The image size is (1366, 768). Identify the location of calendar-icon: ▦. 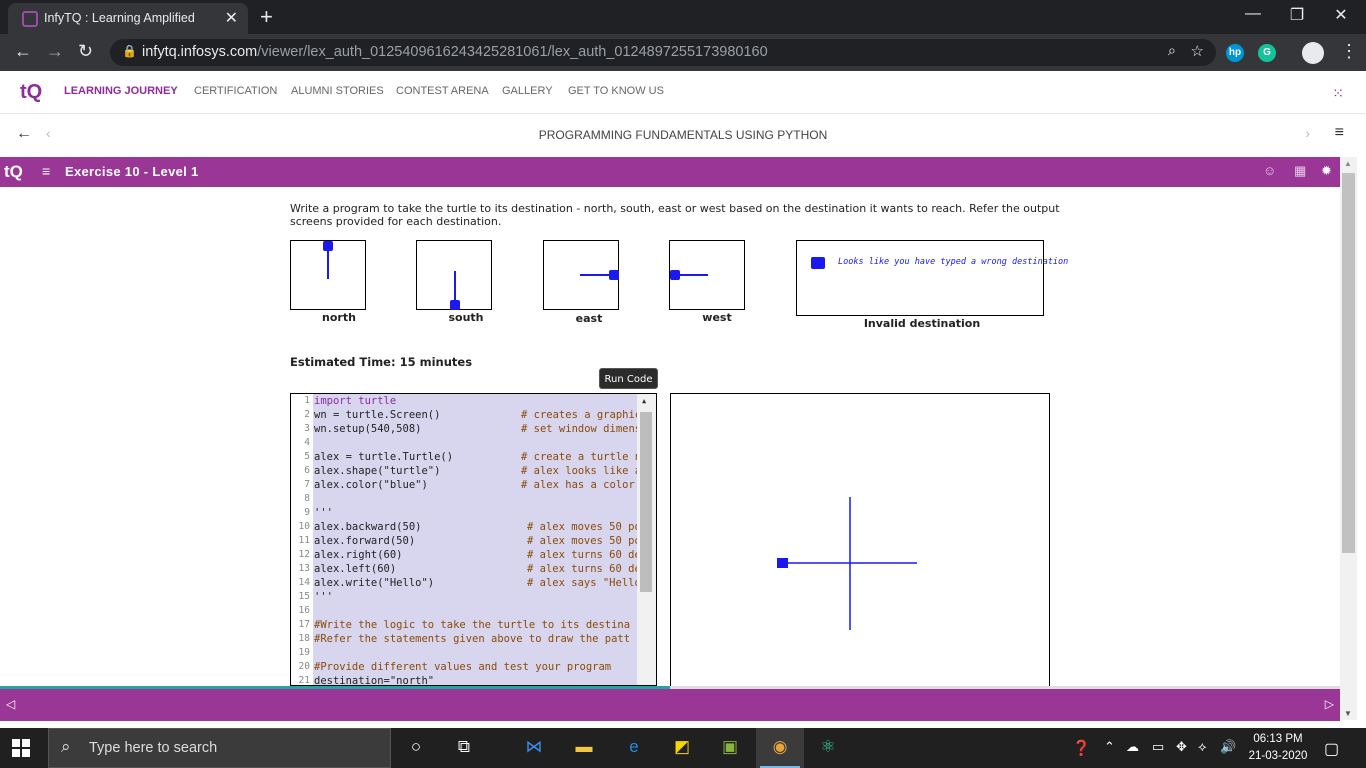
(1300, 171).